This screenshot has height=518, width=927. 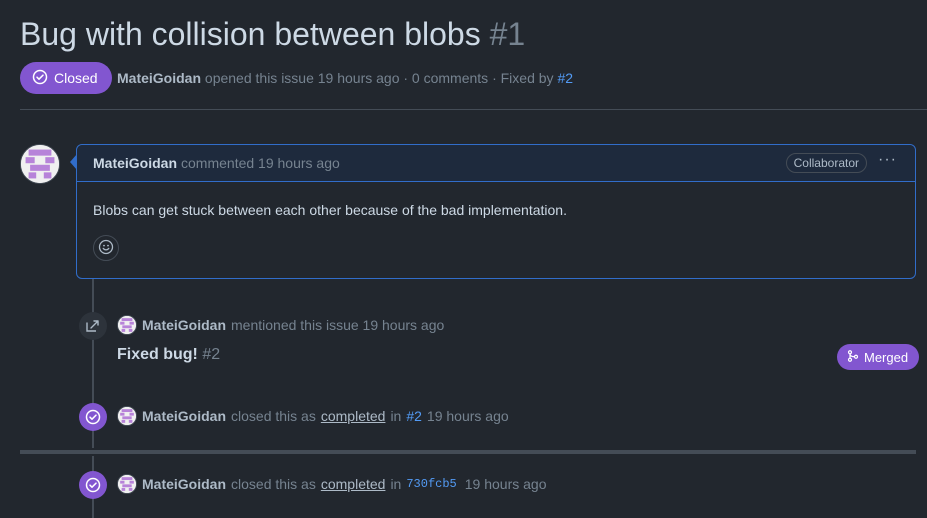 I want to click on issue-title: Bug with collision between blobs #1, so click(x=272, y=34).